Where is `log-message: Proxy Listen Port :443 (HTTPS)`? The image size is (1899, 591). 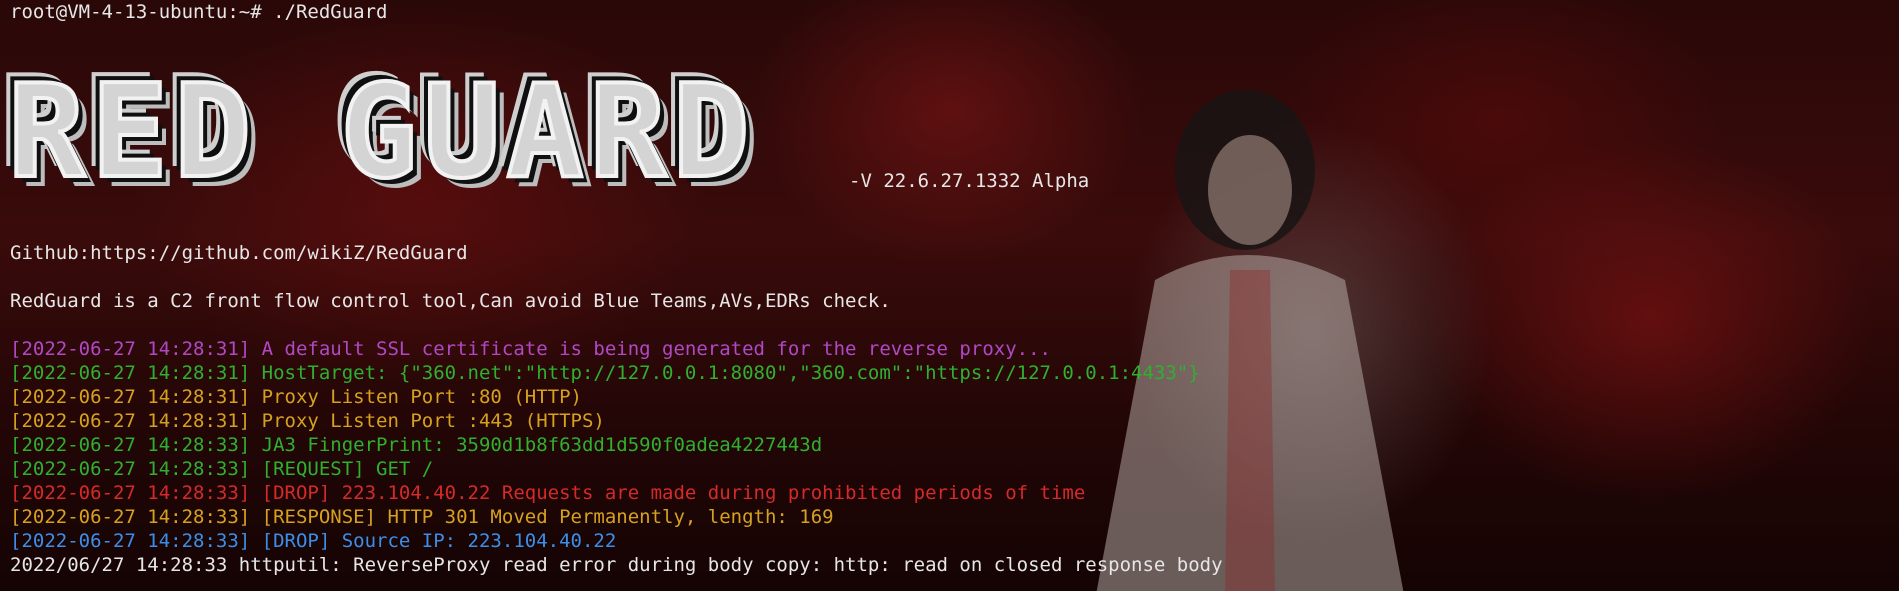 log-message: Proxy Listen Port :443 (HTTPS) is located at coordinates (427, 421).